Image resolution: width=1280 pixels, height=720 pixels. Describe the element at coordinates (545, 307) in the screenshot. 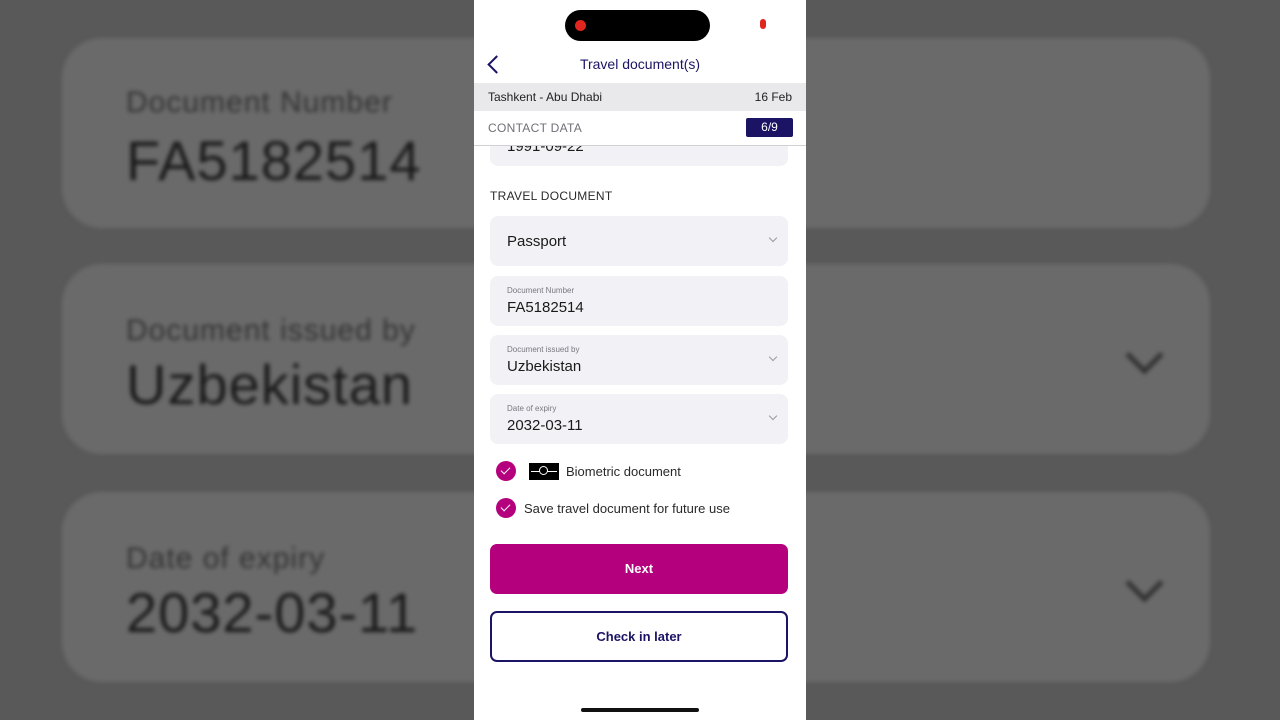

I see `document-number-value: FA5182514` at that location.